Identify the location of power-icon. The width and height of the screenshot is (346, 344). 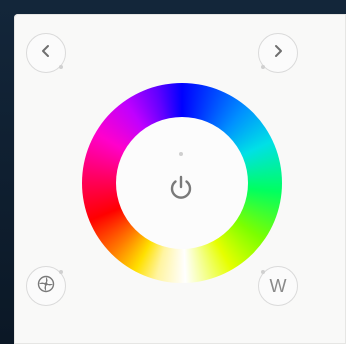
(181, 189).